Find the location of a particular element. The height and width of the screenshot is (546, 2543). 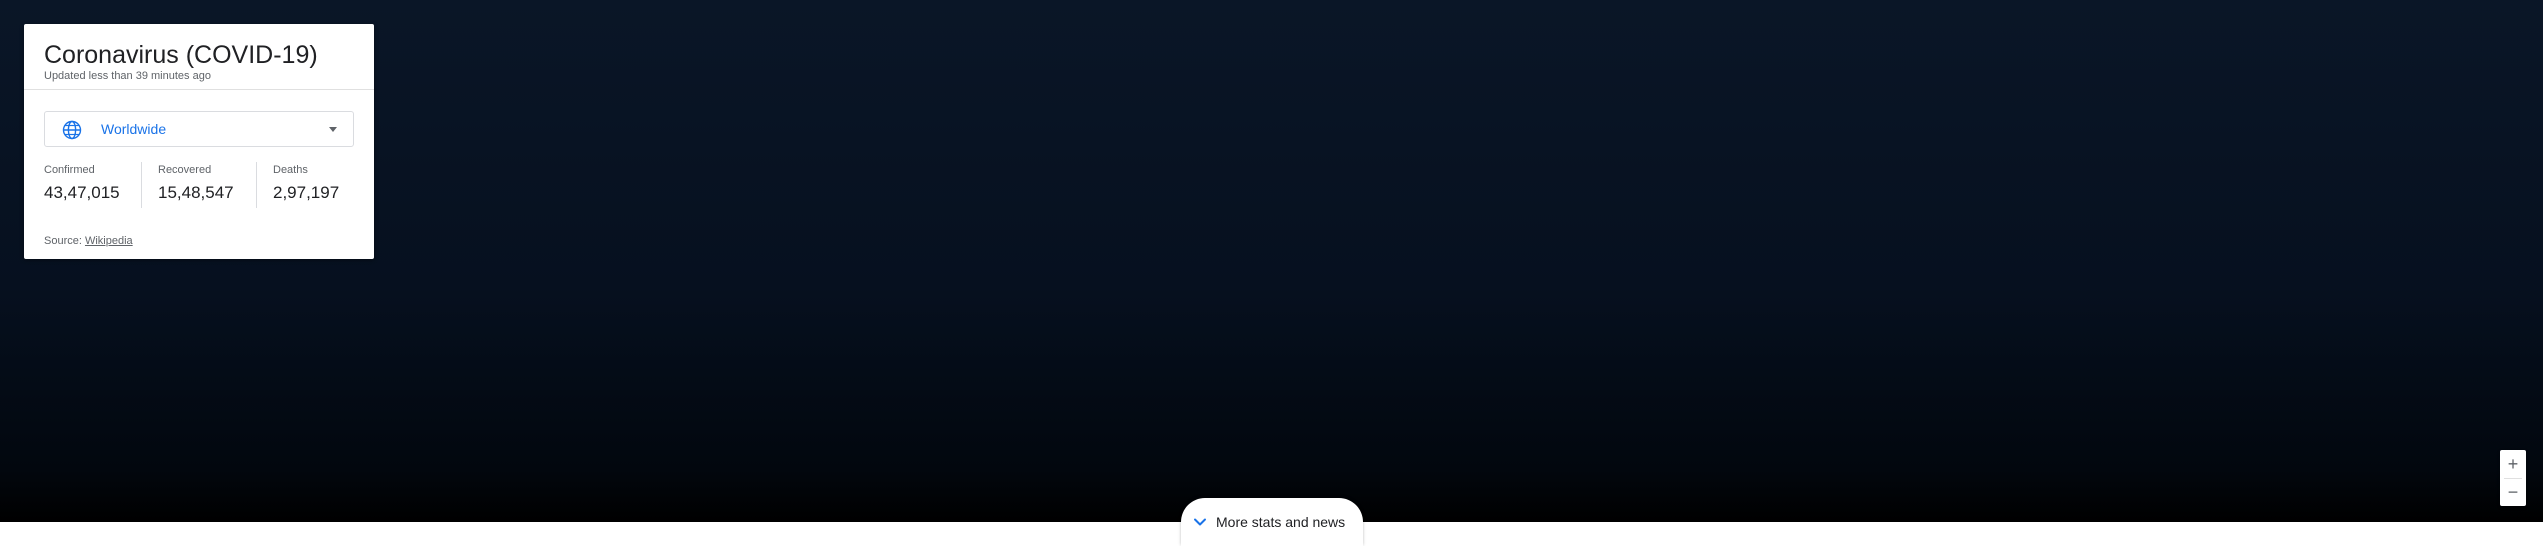

region-selected-value: Worldwide is located at coordinates (134, 129).